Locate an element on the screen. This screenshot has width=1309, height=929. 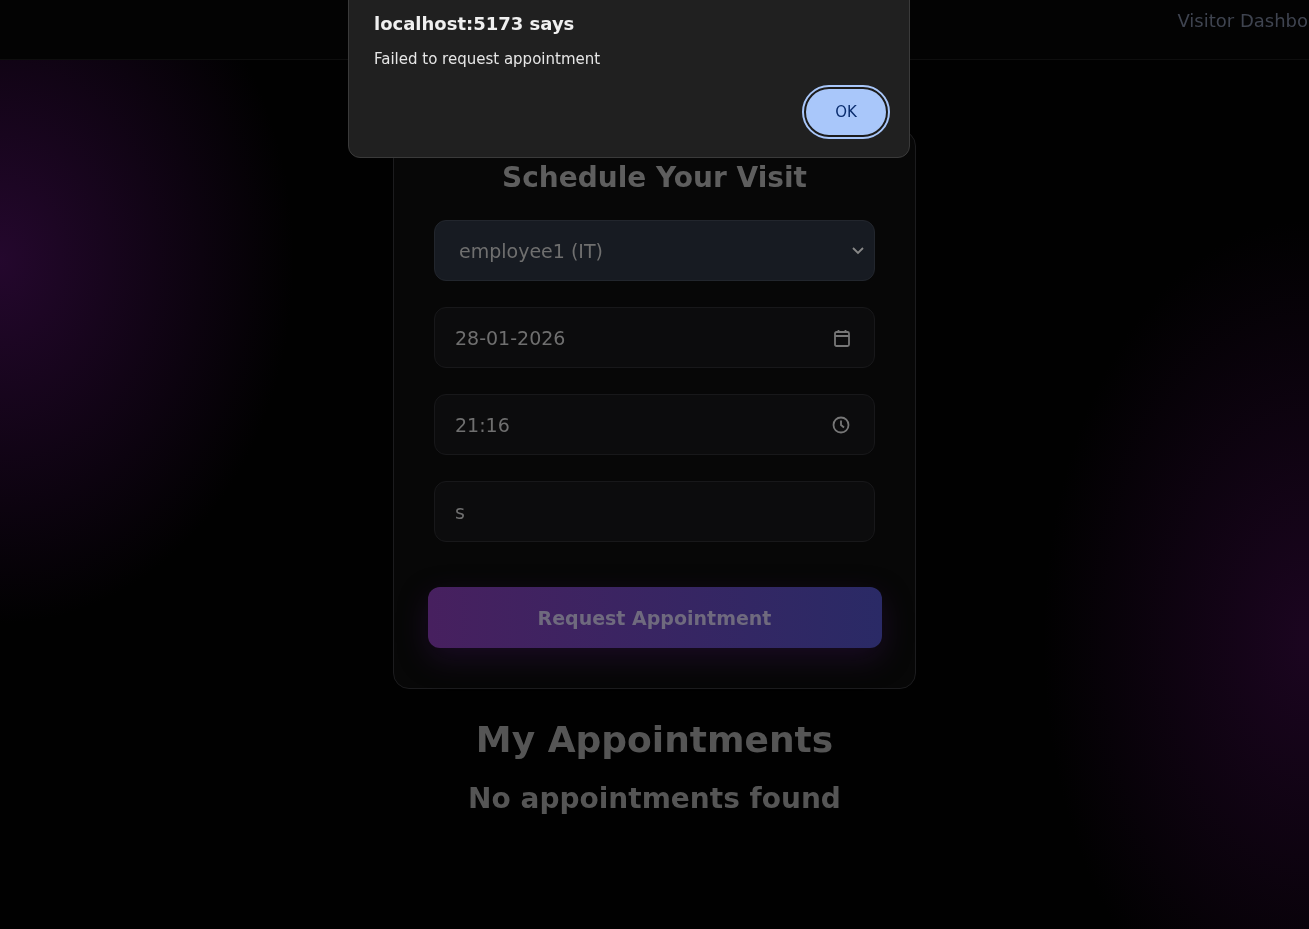
clock-icon is located at coordinates (841, 424).